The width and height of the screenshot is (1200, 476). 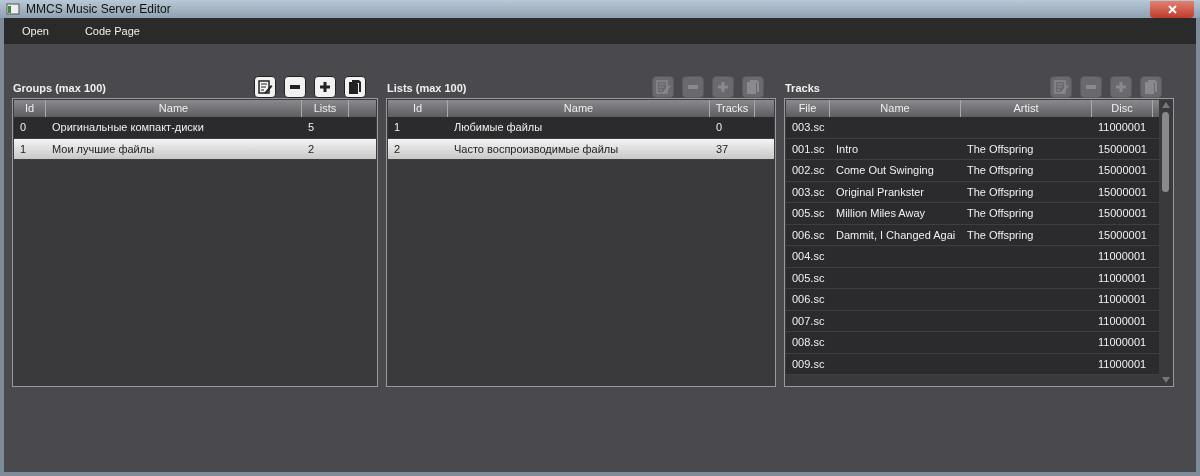 I want to click on close-button, so click(x=1172, y=9).